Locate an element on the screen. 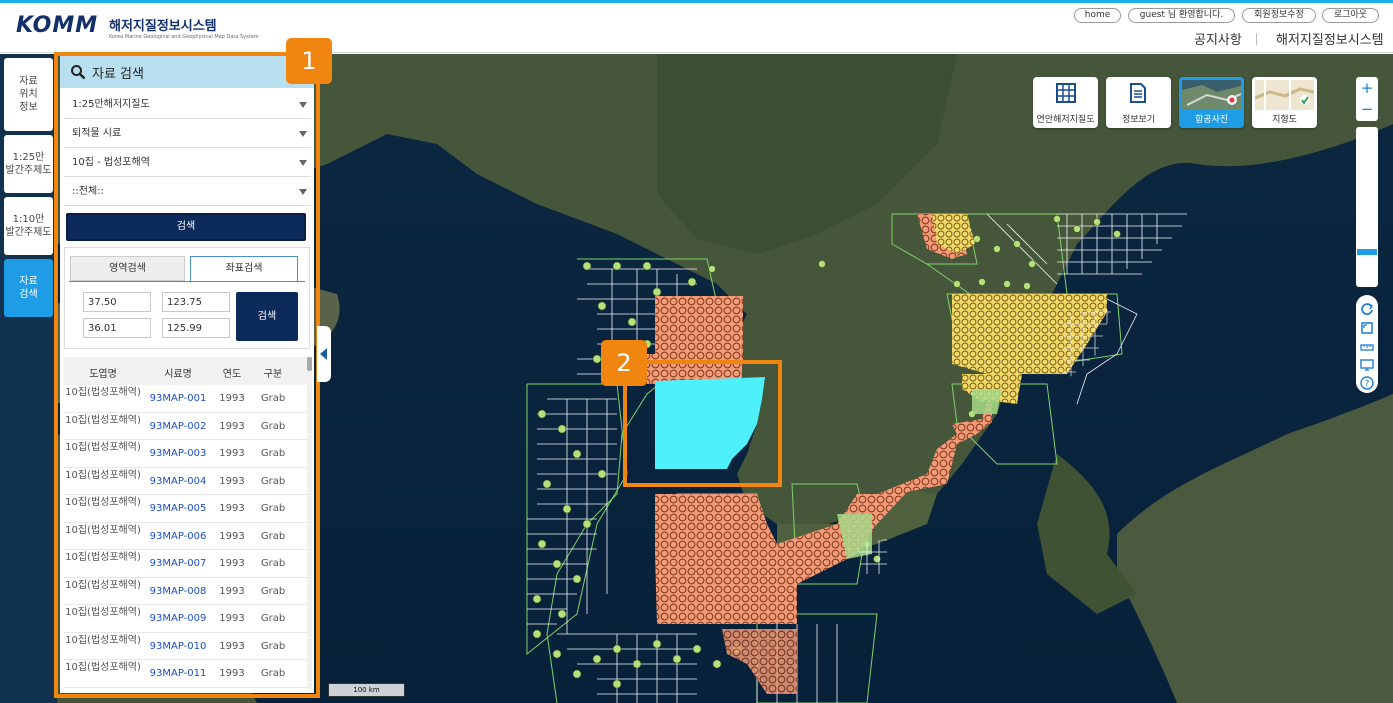  table-row: 10집(법성포해역) 93MAP-005 1993 Grab is located at coordinates (186, 509).